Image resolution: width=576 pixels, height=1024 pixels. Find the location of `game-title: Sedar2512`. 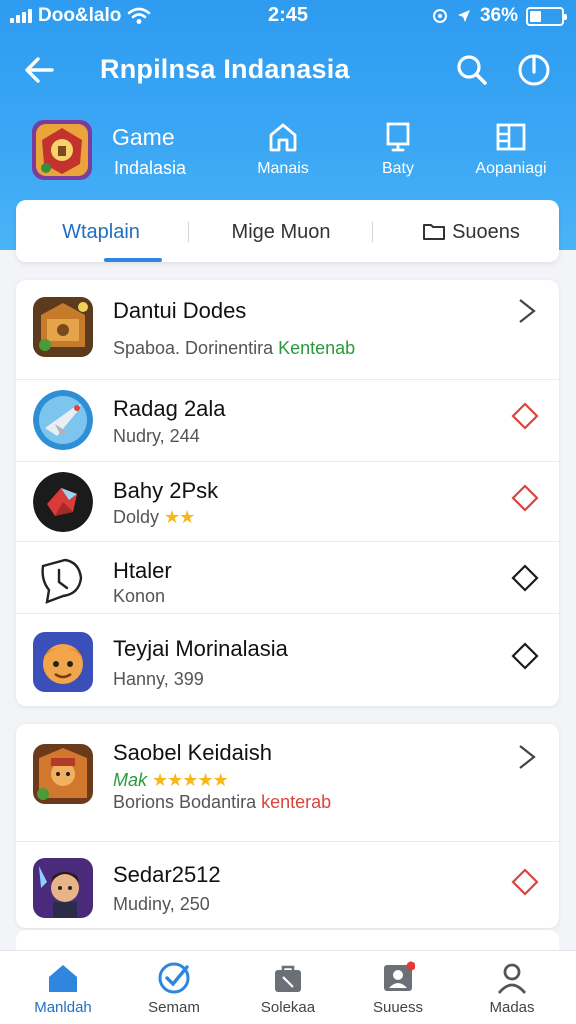

game-title: Sedar2512 is located at coordinates (167, 874).